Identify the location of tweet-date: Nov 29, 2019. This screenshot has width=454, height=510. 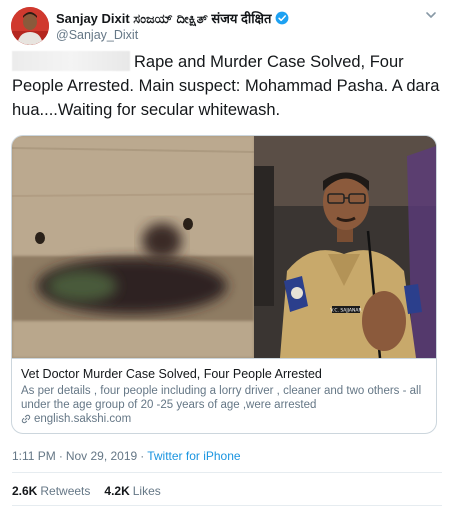
(101, 456).